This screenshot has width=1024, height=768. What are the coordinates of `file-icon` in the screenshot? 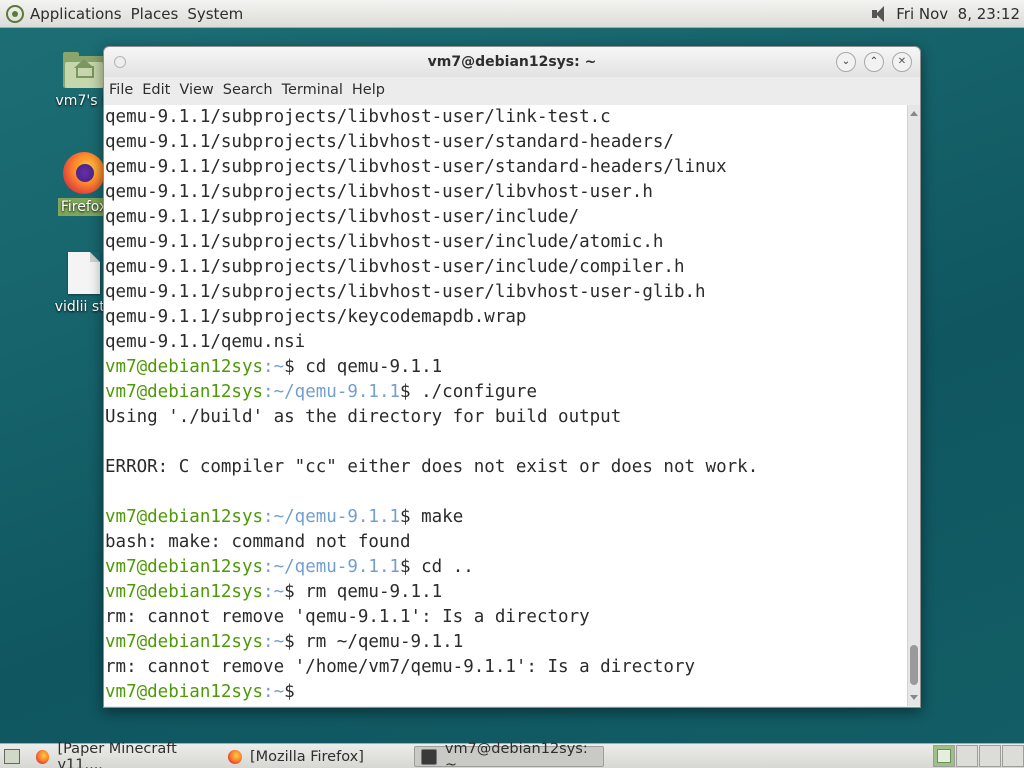 It's located at (84, 273).